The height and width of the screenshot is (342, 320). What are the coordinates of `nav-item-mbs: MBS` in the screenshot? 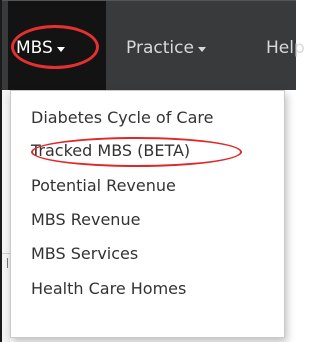 It's located at (40, 48).